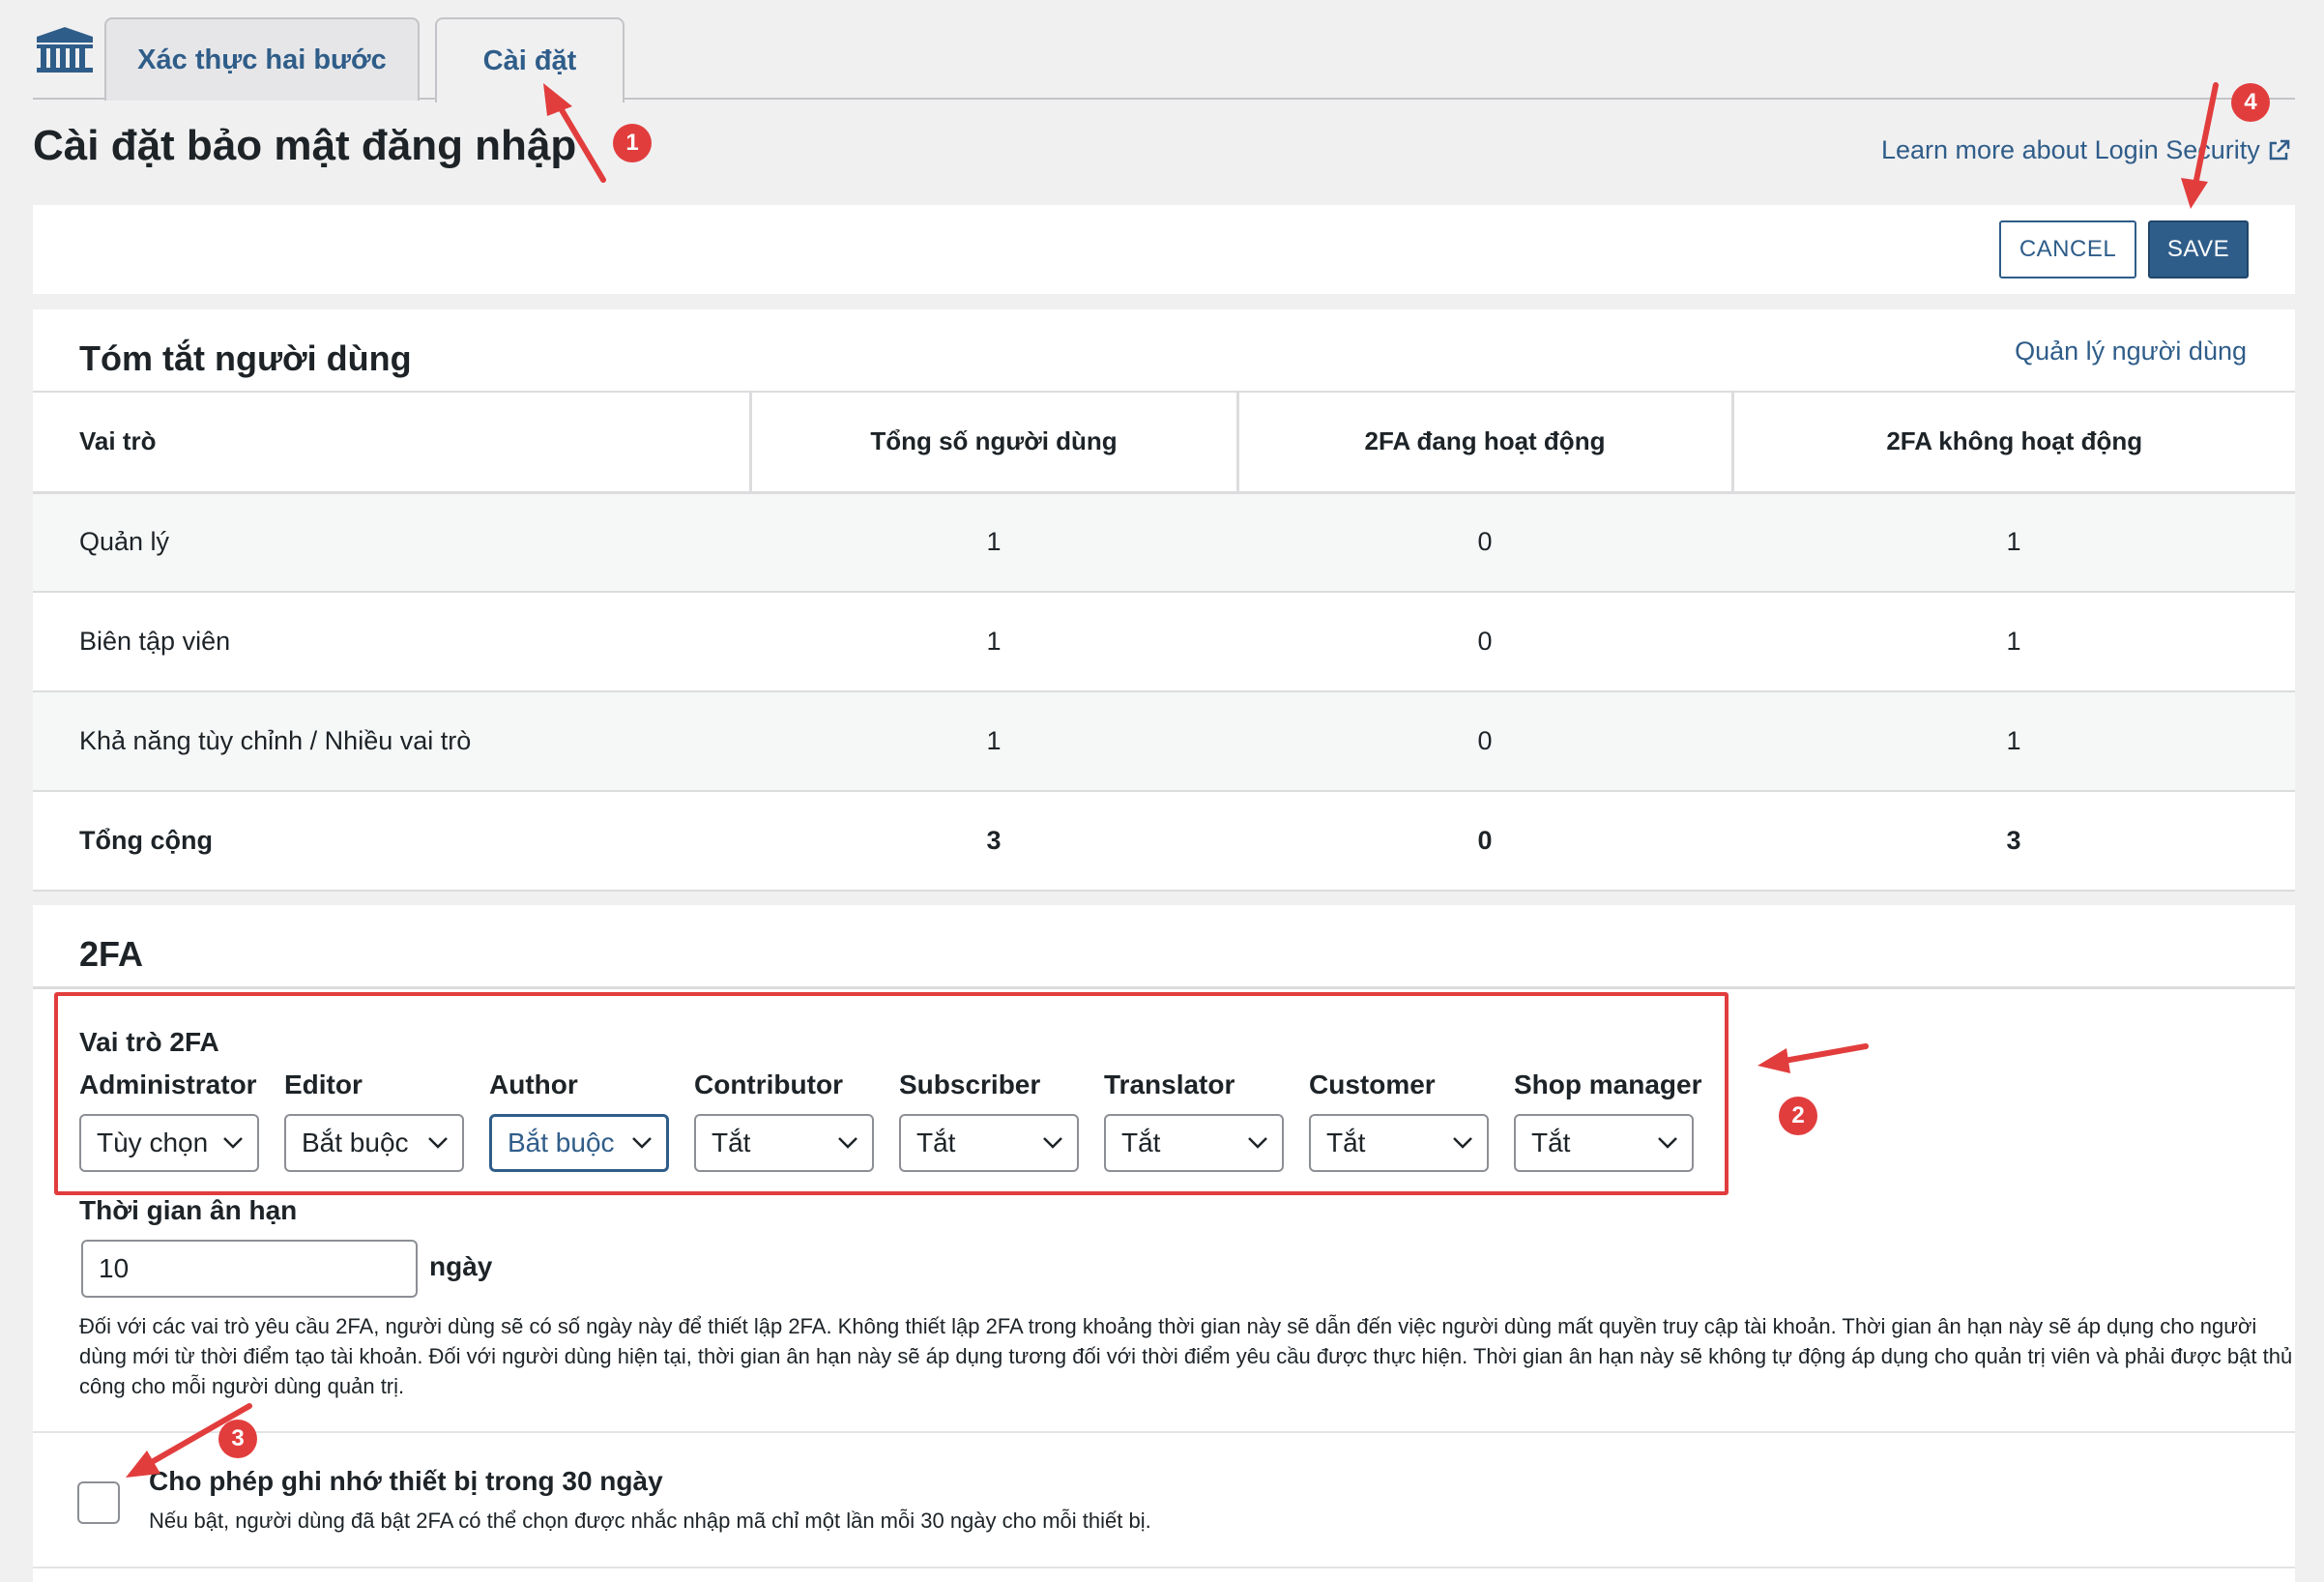 This screenshot has width=2324, height=1582. Describe the element at coordinates (632, 143) in the screenshot. I see `annotation-badge: 1` at that location.